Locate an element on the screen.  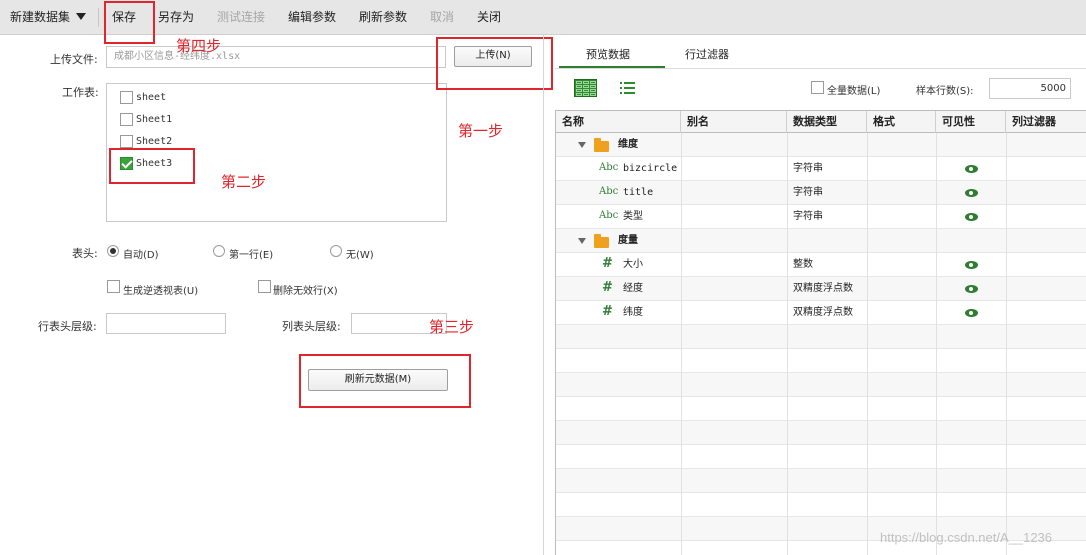
delete-invalid-rows-checkbox is located at coordinates (264, 288).